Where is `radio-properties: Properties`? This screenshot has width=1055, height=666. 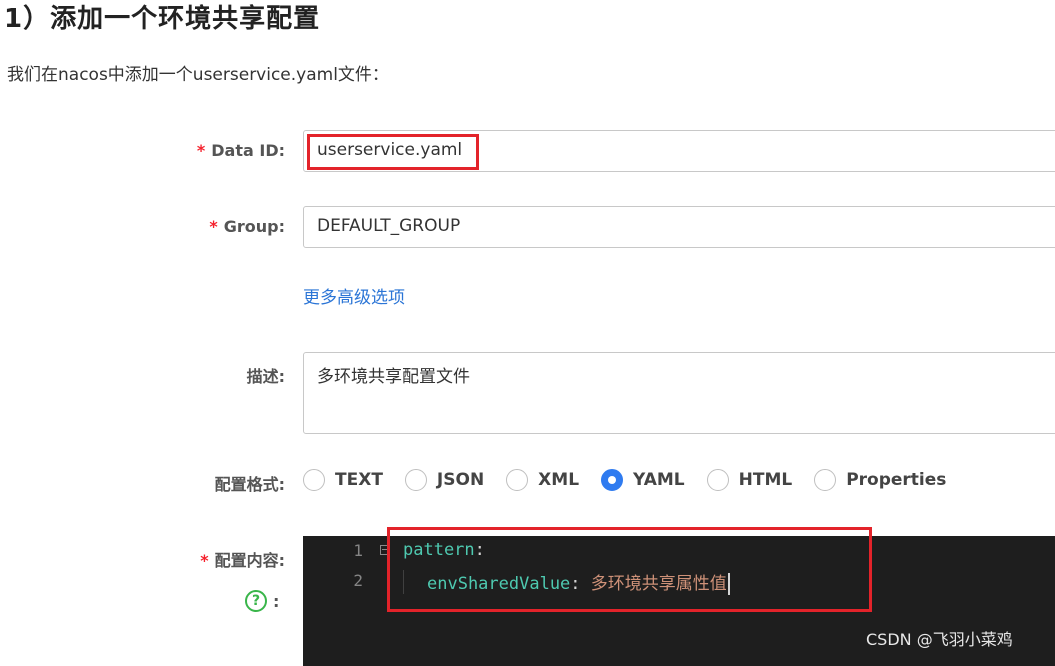
radio-properties: Properties is located at coordinates (880, 480).